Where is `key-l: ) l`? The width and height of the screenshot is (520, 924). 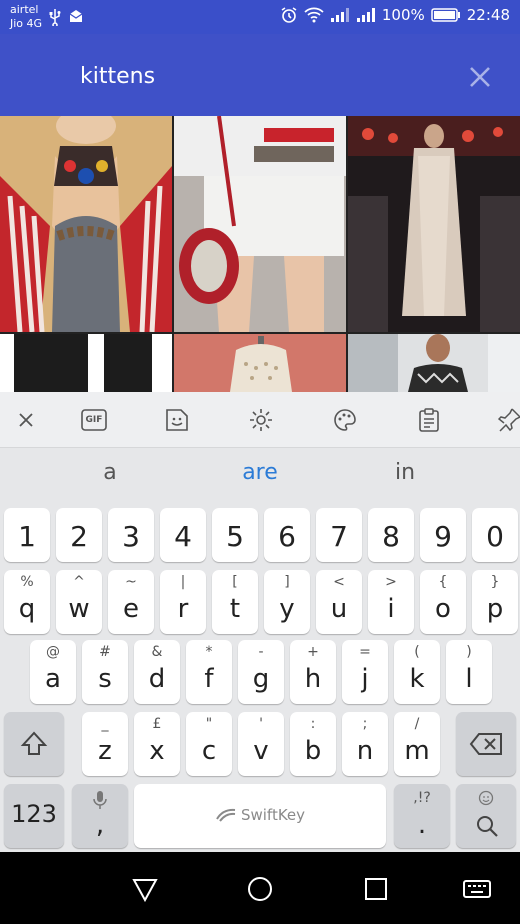
key-l: ) l is located at coordinates (469, 672).